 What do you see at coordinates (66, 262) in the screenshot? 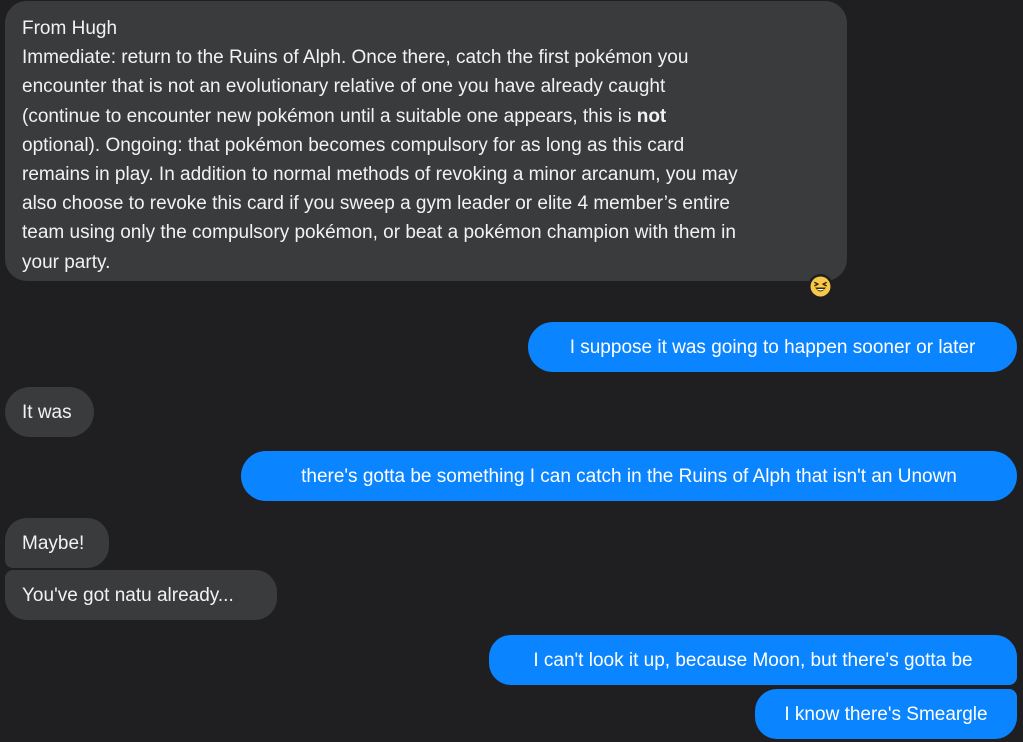
I see `message-line: your party.` at bounding box center [66, 262].